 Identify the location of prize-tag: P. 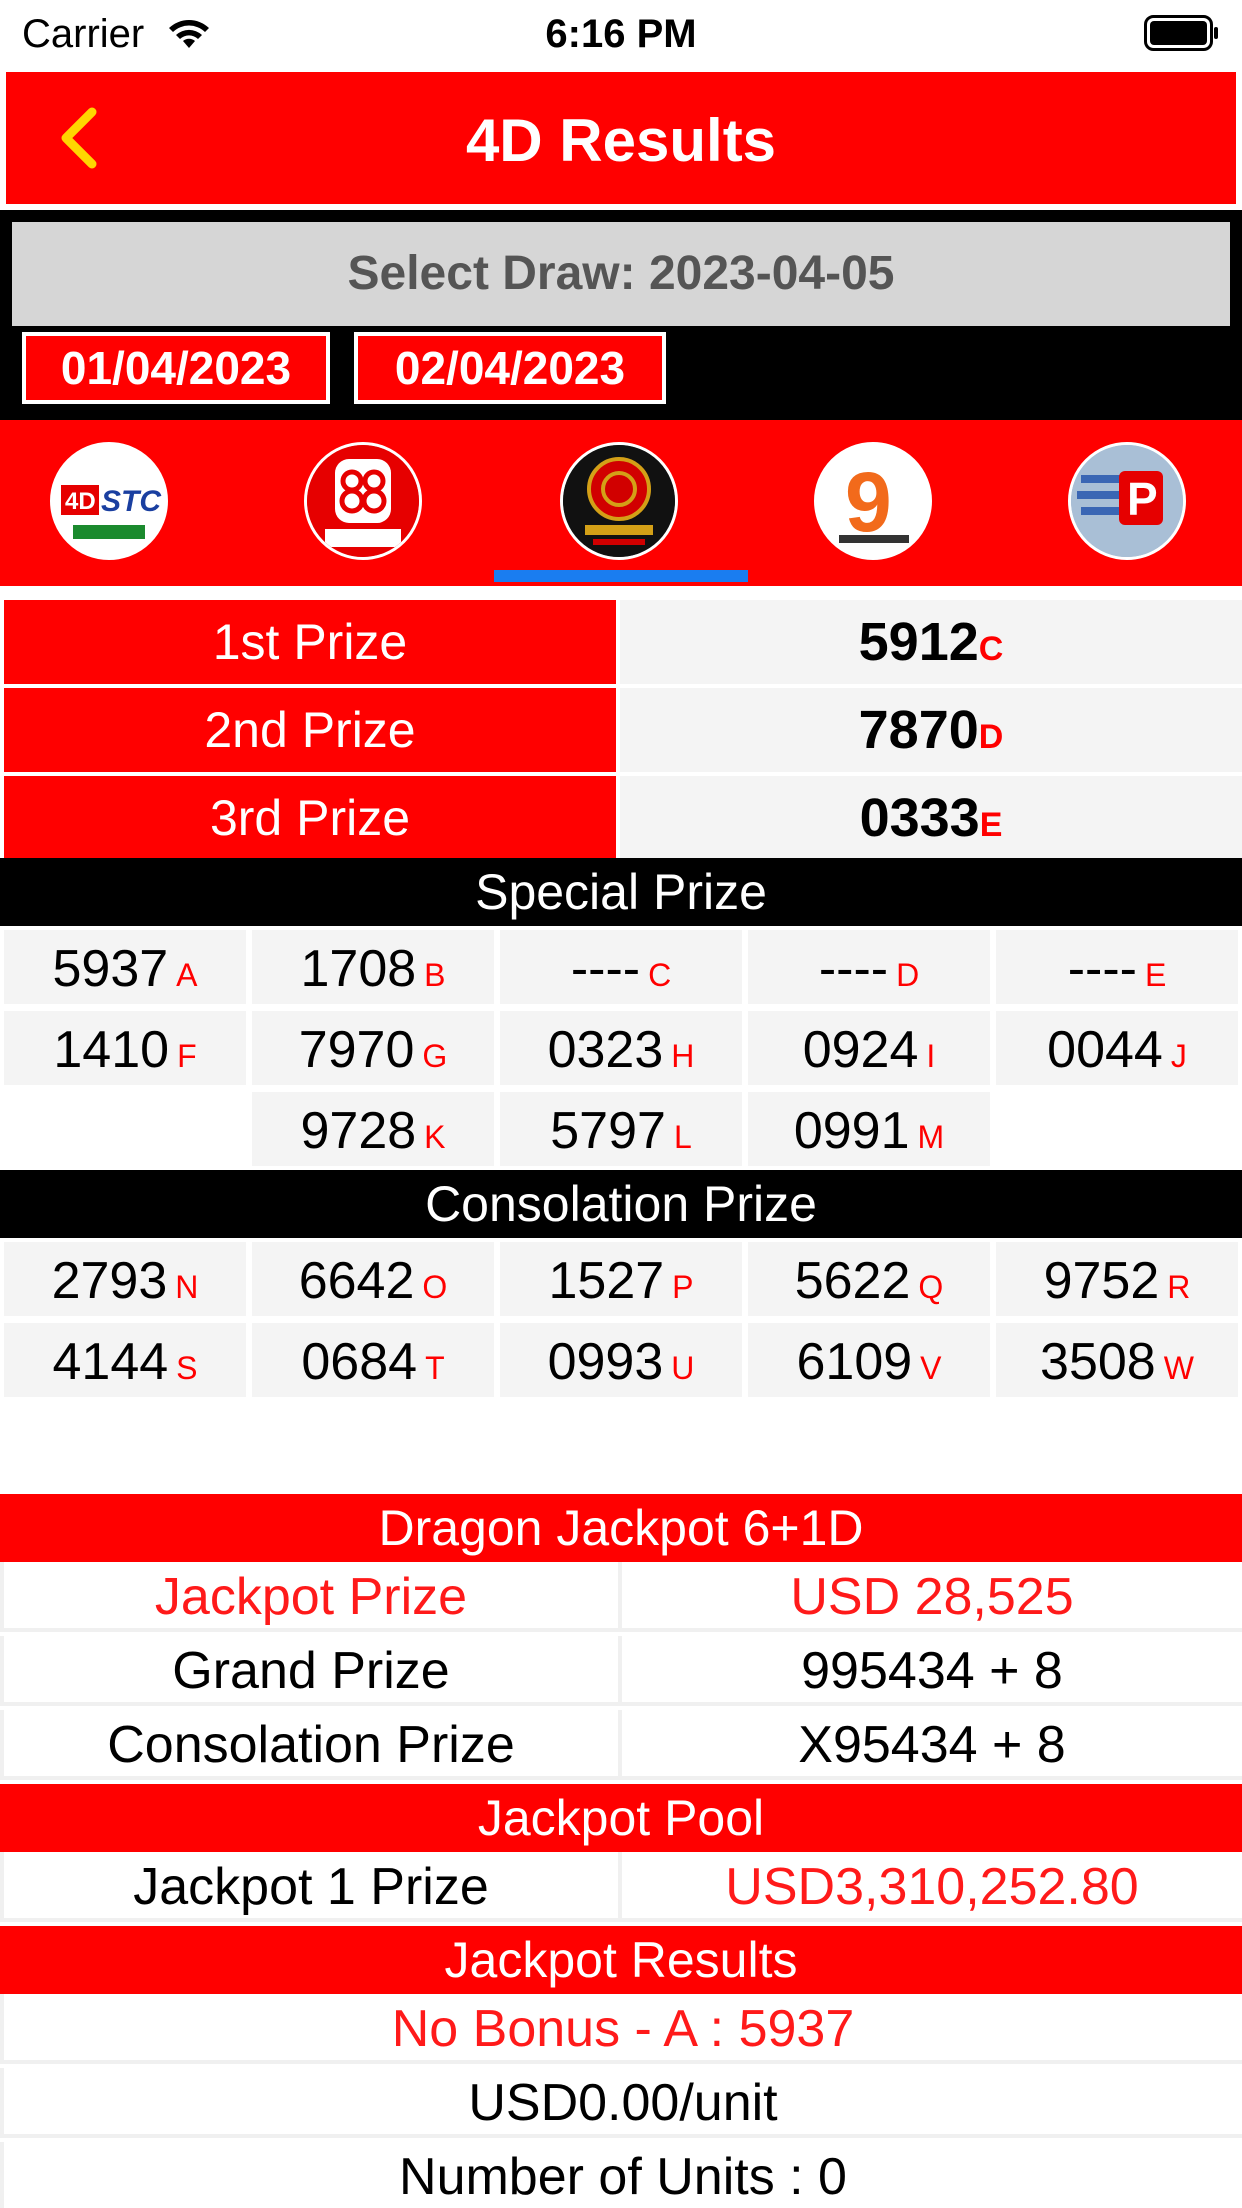
(683, 1287).